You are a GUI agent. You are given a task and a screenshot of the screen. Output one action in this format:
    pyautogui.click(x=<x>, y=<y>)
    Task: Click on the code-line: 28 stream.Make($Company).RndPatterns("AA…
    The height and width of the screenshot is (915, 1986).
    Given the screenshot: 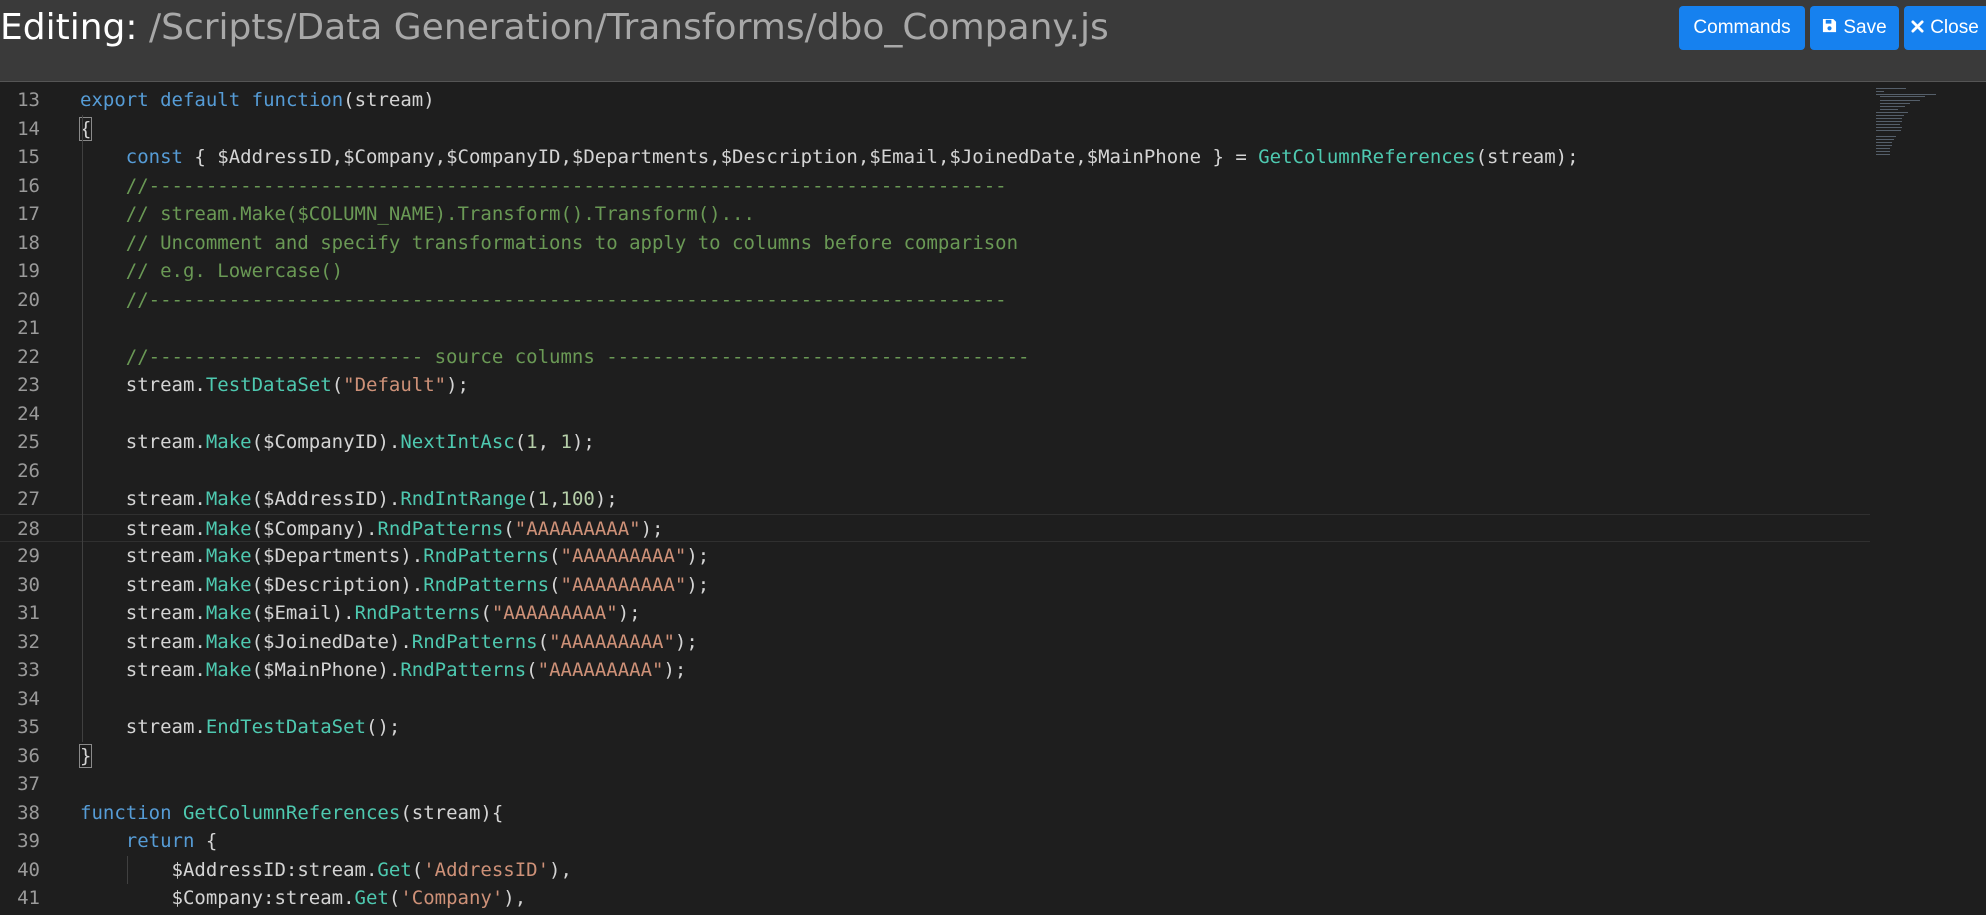 What is the action you would take?
    pyautogui.click(x=935, y=528)
    